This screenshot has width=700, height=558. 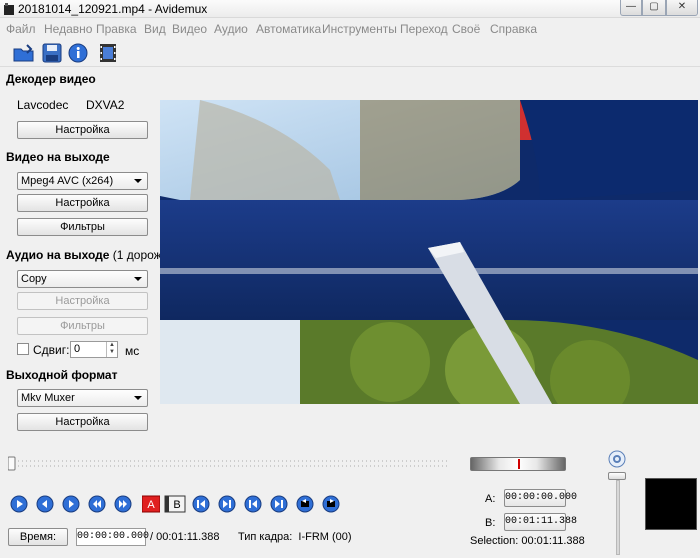 What do you see at coordinates (97, 504) in the screenshot?
I see `previous-keyframe-icon` at bounding box center [97, 504].